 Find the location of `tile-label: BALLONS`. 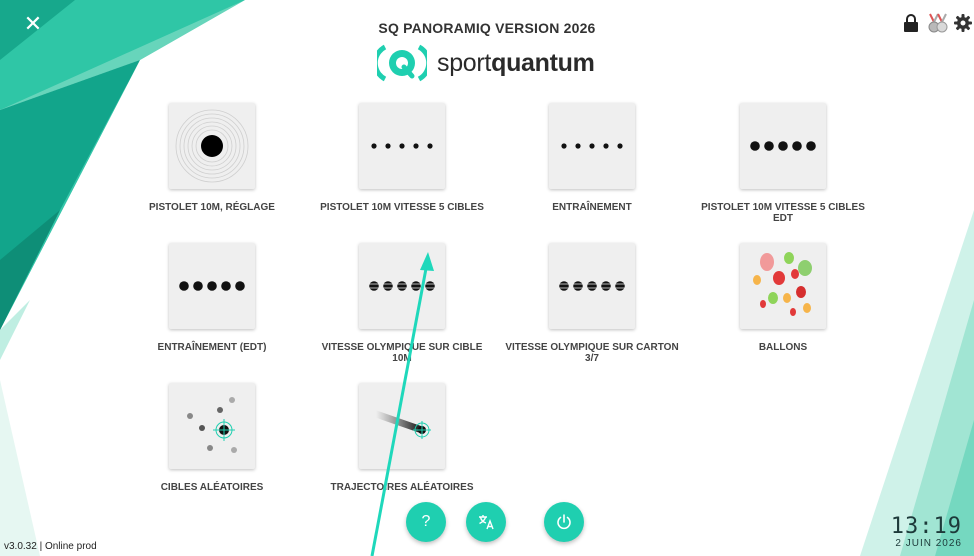

tile-label: BALLONS is located at coordinates (783, 347).